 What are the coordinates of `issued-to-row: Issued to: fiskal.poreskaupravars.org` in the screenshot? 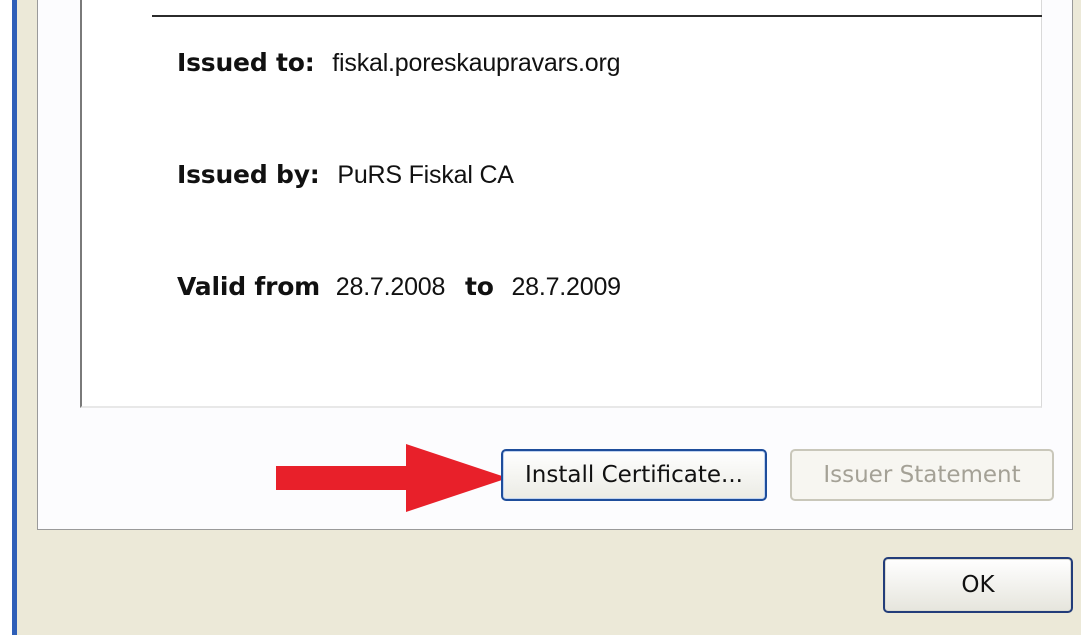 It's located at (398, 63).